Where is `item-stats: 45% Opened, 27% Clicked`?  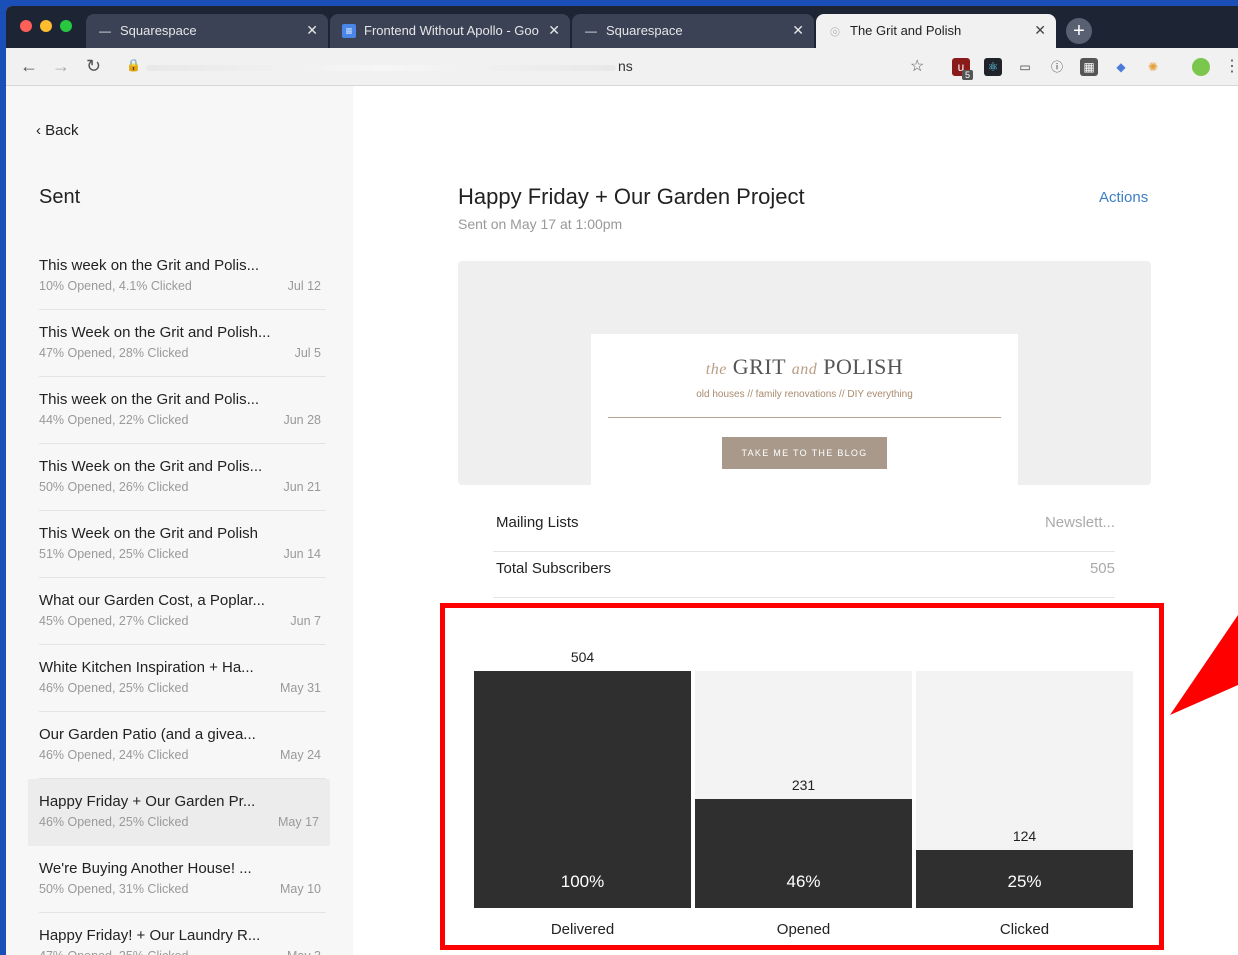
item-stats: 45% Opened, 27% Clicked is located at coordinates (114, 621).